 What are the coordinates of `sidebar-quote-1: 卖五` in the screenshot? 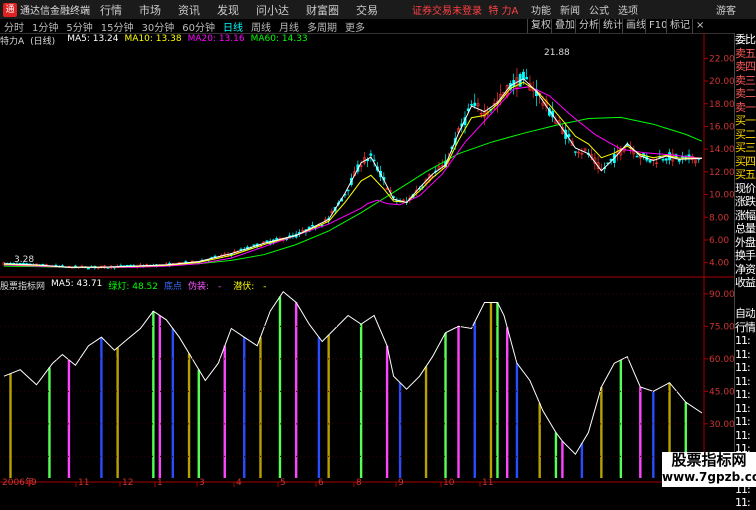 It's located at (745, 53).